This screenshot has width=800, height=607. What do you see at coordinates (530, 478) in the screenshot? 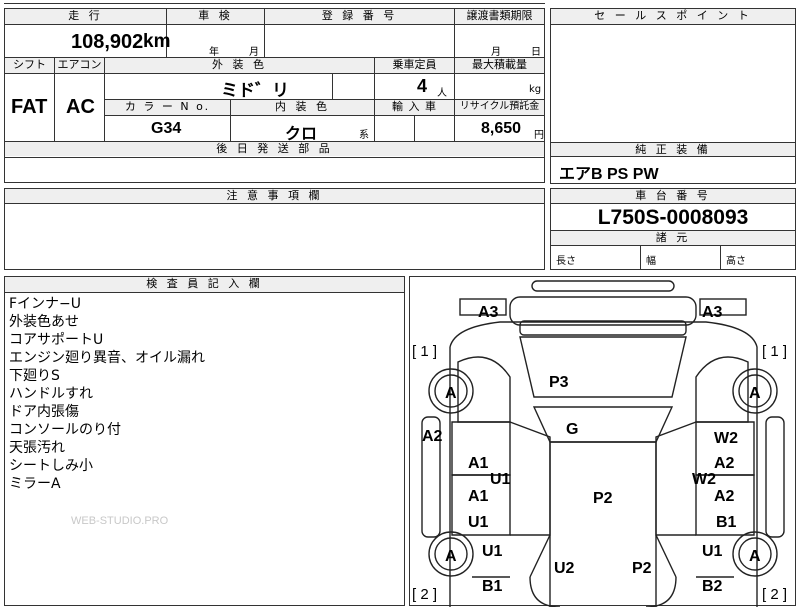
I see `left-pillar` at bounding box center [530, 478].